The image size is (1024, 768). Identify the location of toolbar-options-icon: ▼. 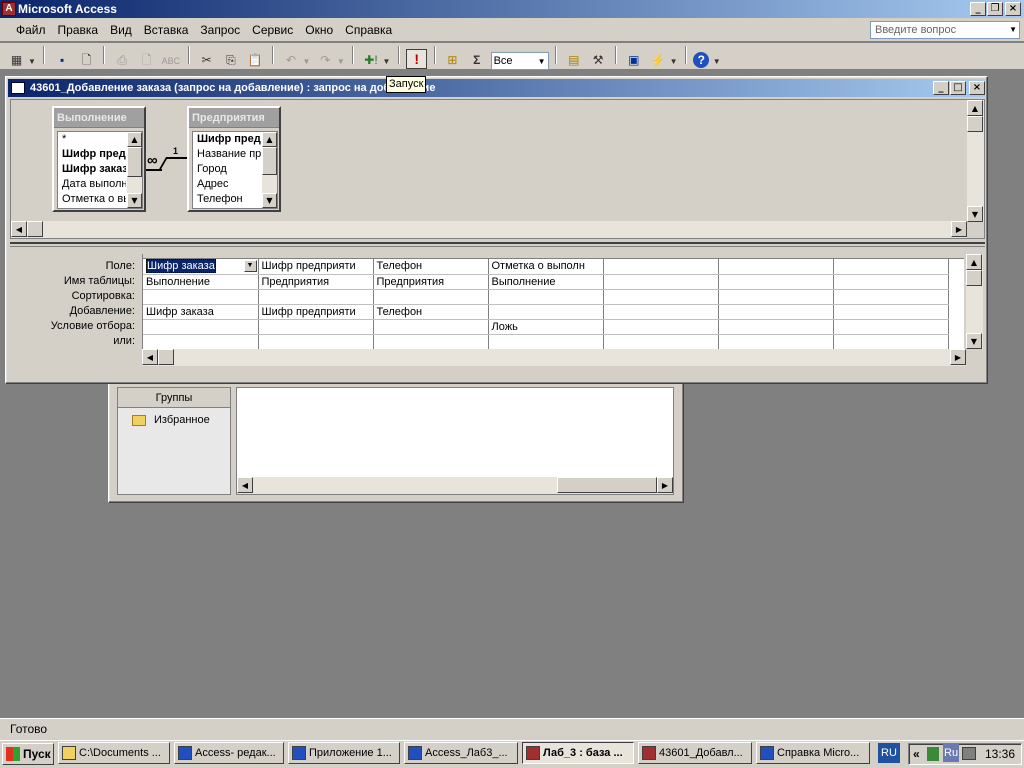
(717, 62).